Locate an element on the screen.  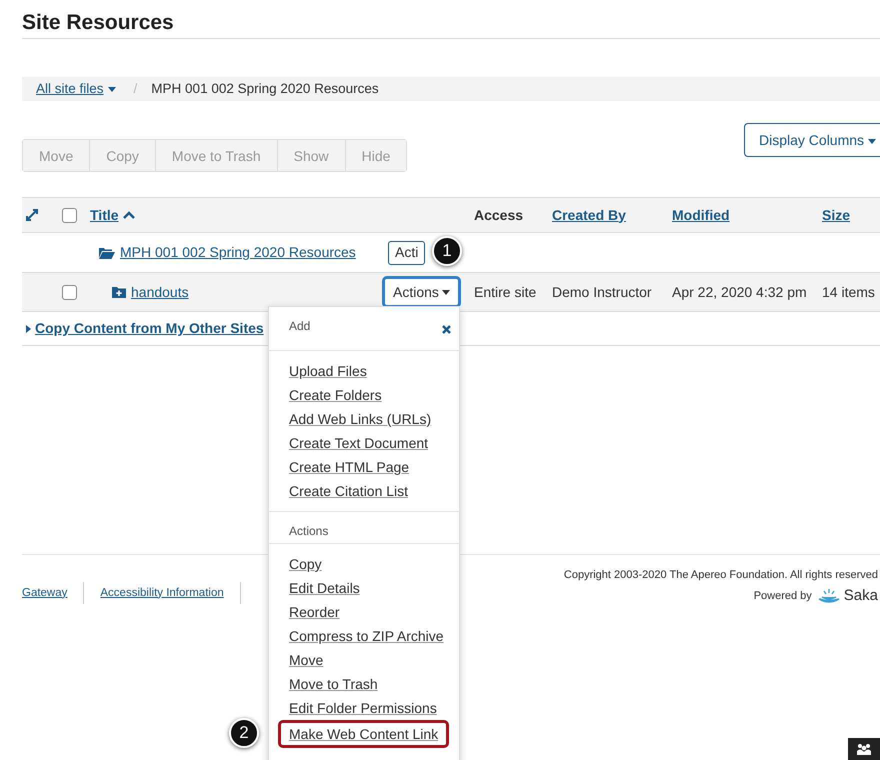
table-cell-text: Apr 22, 2020 4:32 pm is located at coordinates (740, 292).